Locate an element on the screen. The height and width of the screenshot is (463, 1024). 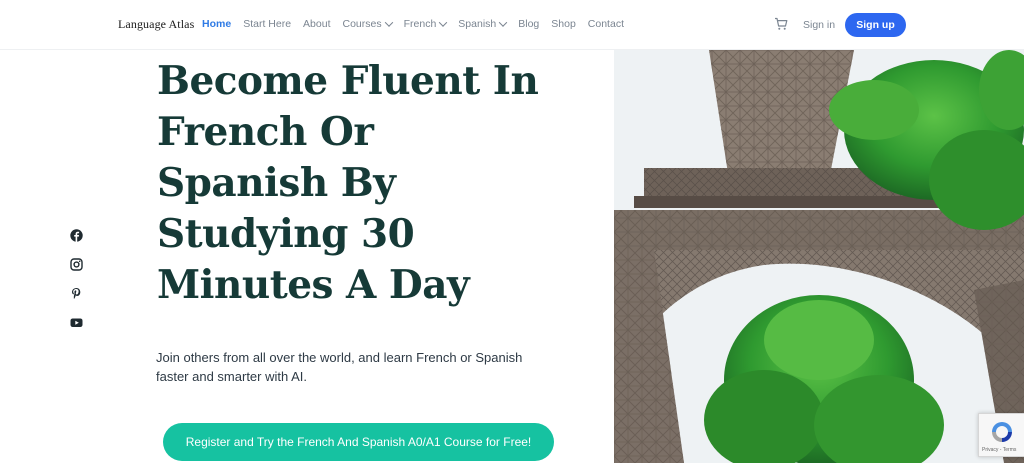
hero-title-line: French Or is located at coordinates (265, 132).